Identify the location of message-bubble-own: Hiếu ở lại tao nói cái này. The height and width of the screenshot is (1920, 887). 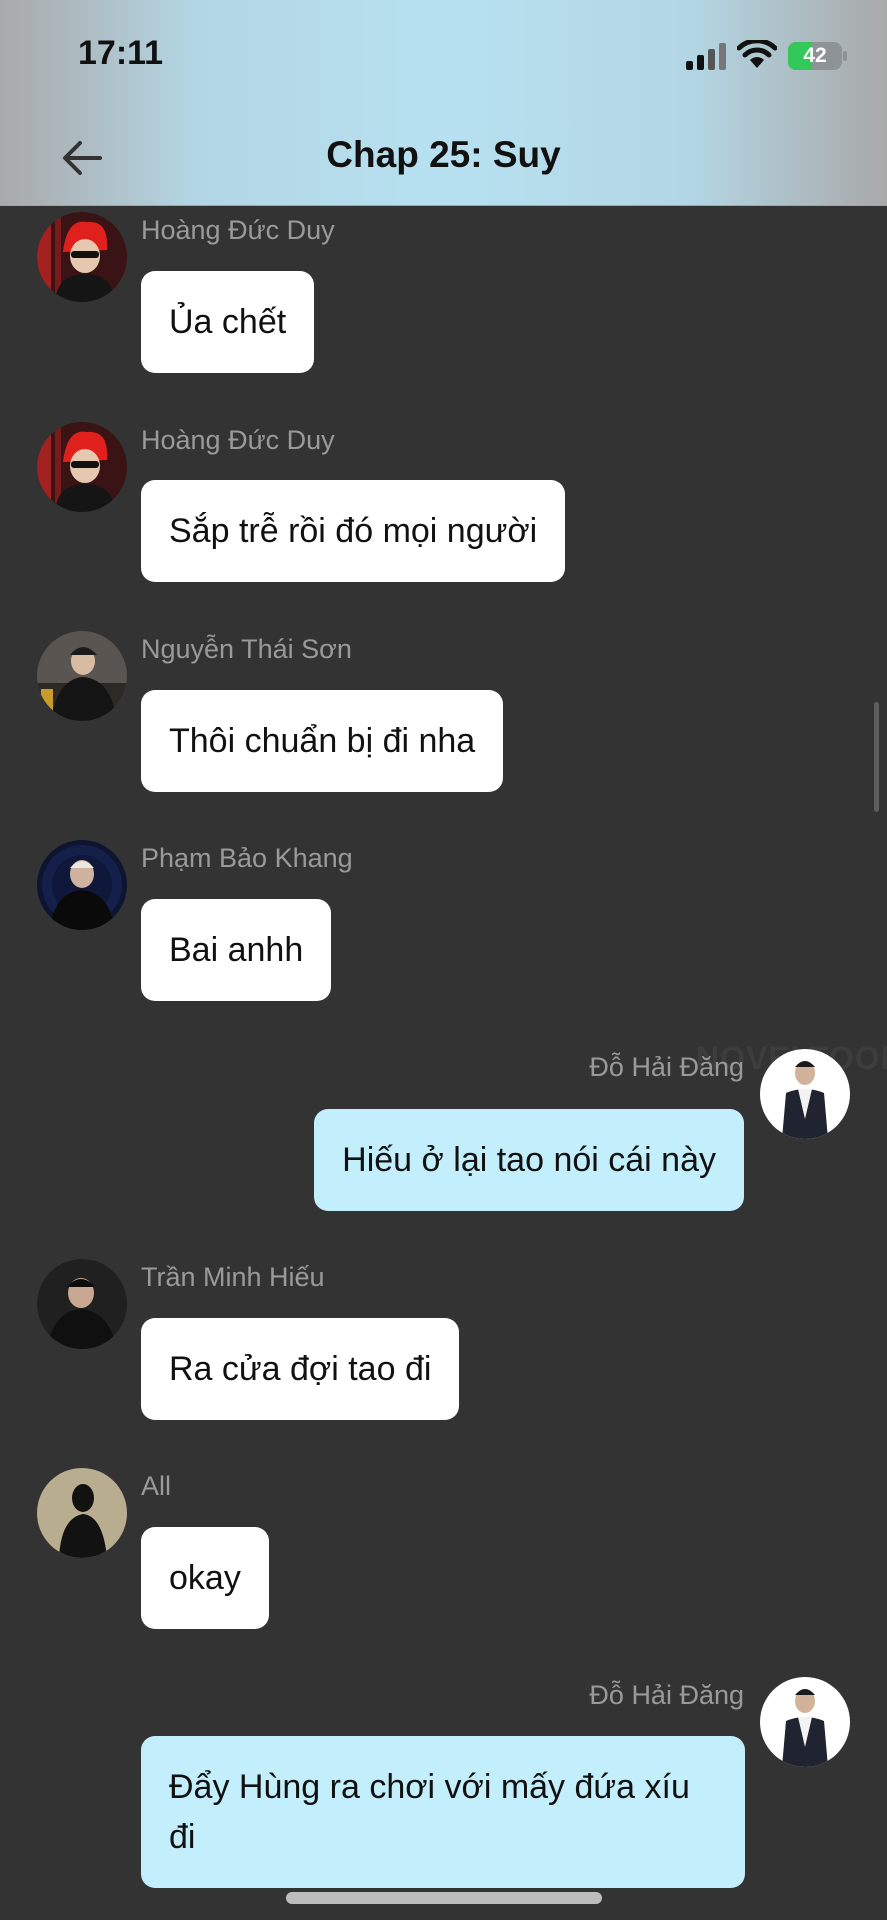
(529, 1160).